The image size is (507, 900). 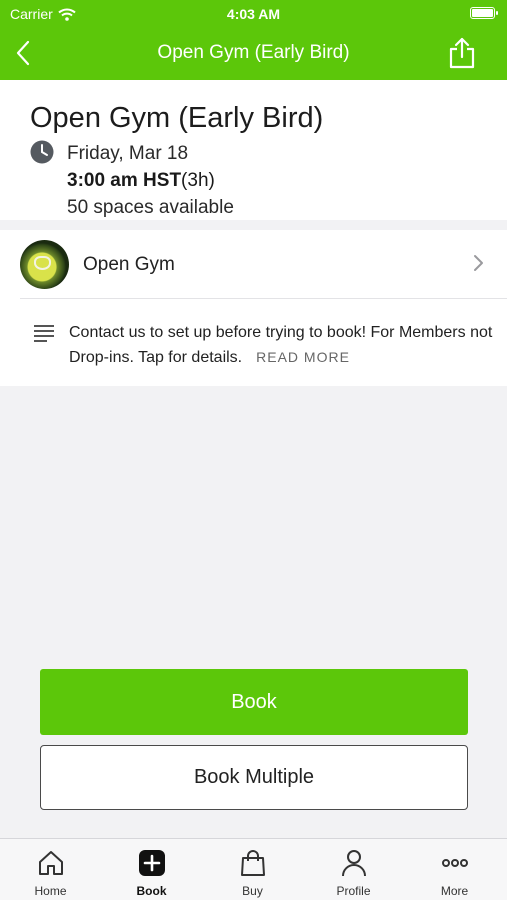 What do you see at coordinates (177, 118) in the screenshot?
I see `event-title: Open Gym (Early Bird)` at bounding box center [177, 118].